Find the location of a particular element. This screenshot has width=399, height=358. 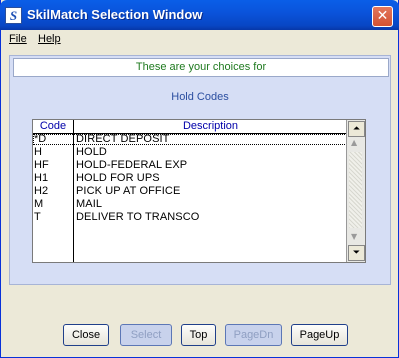

app-icon: S is located at coordinates (13, 15).